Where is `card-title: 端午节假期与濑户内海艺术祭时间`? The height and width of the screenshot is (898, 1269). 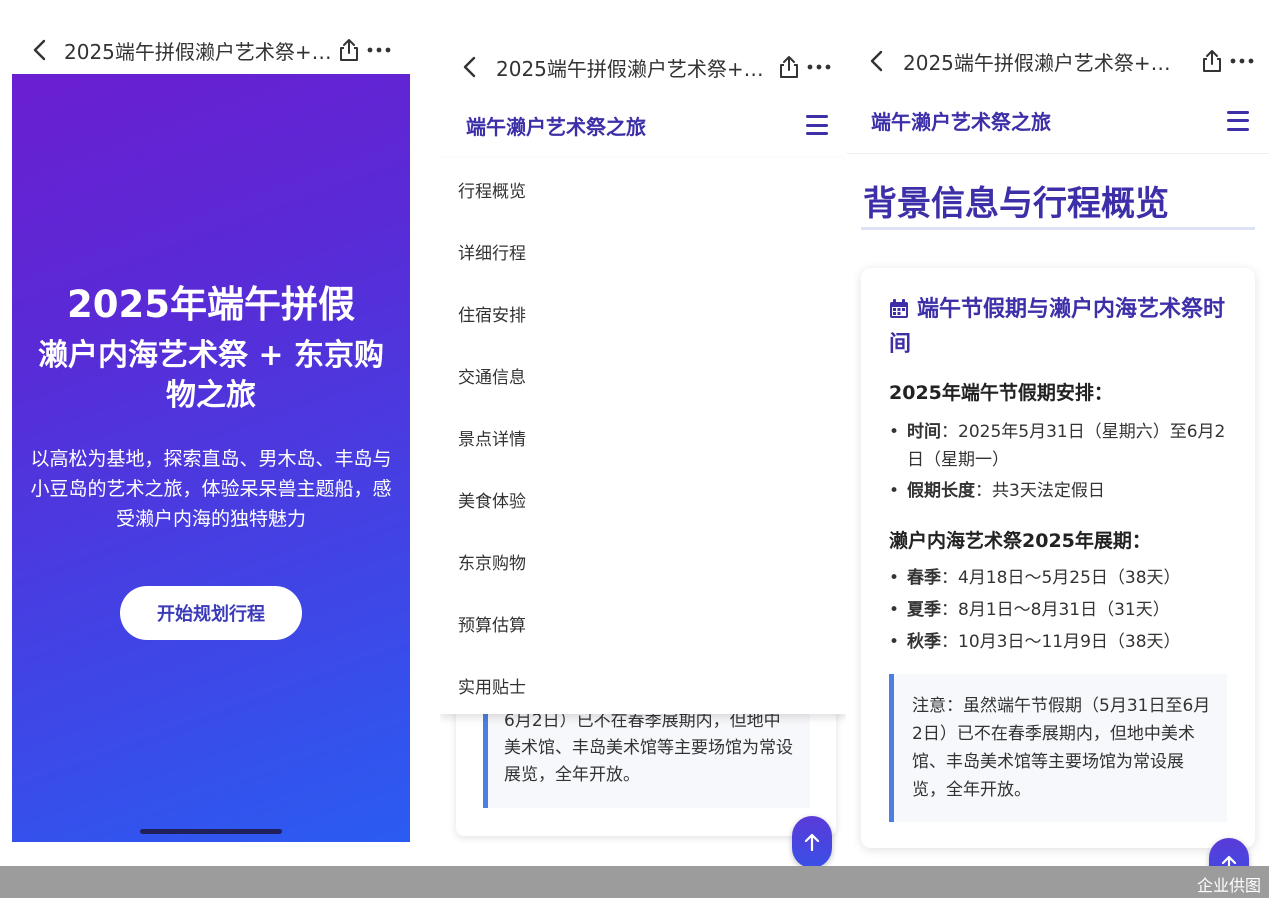
card-title: 端午节假期与濑户内海艺术祭时间 is located at coordinates (1059, 327).